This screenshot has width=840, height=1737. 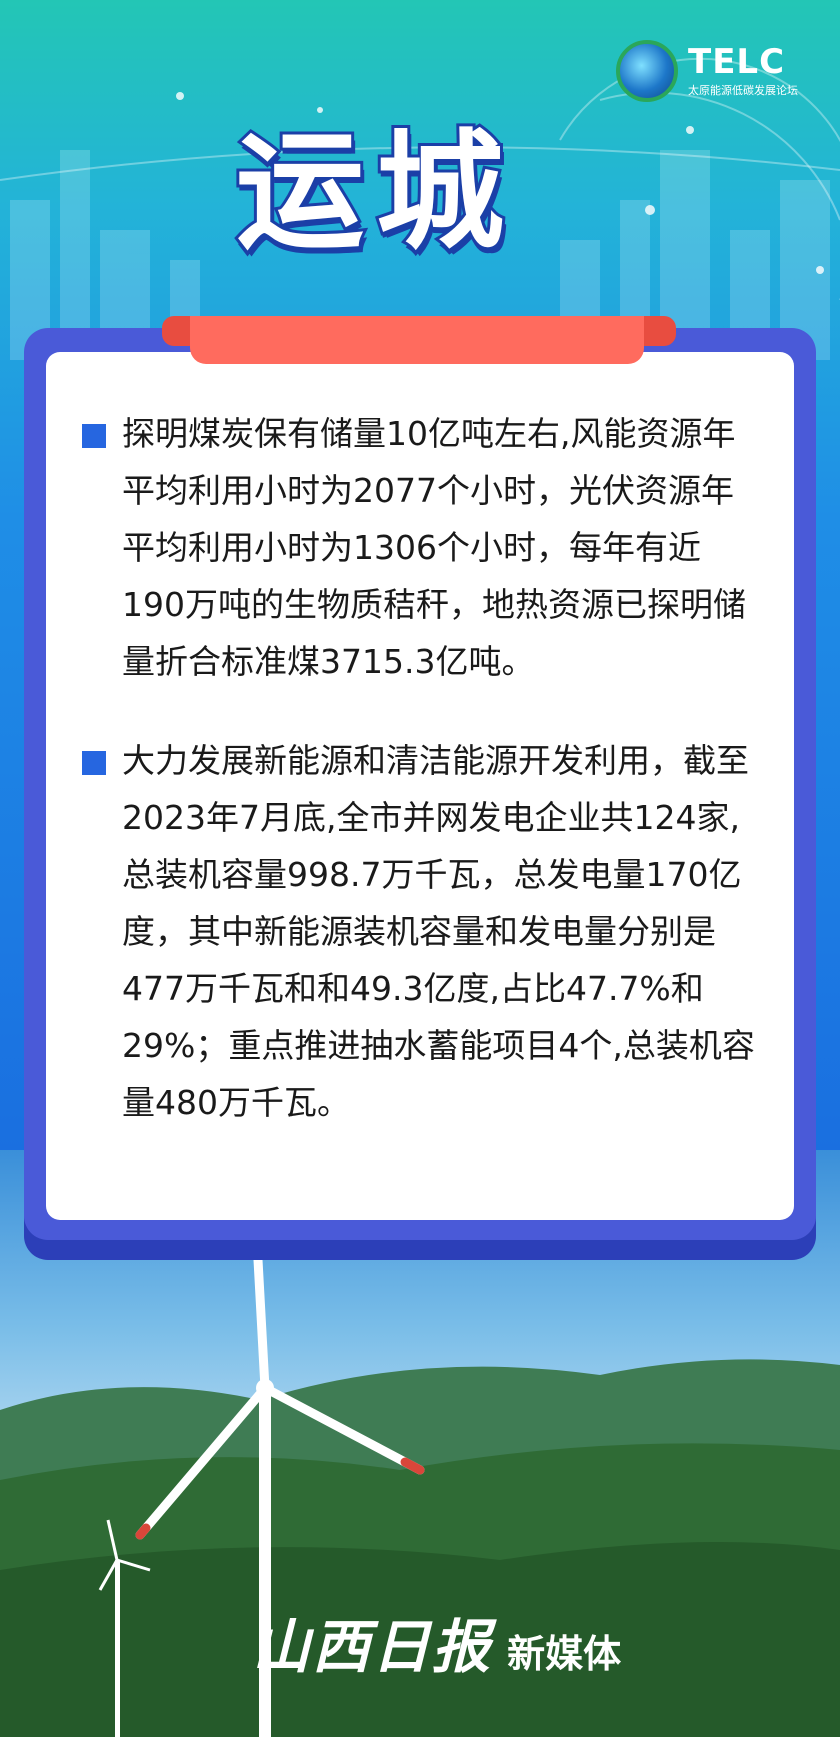 I want to click on logo-name: TELC, so click(x=737, y=62).